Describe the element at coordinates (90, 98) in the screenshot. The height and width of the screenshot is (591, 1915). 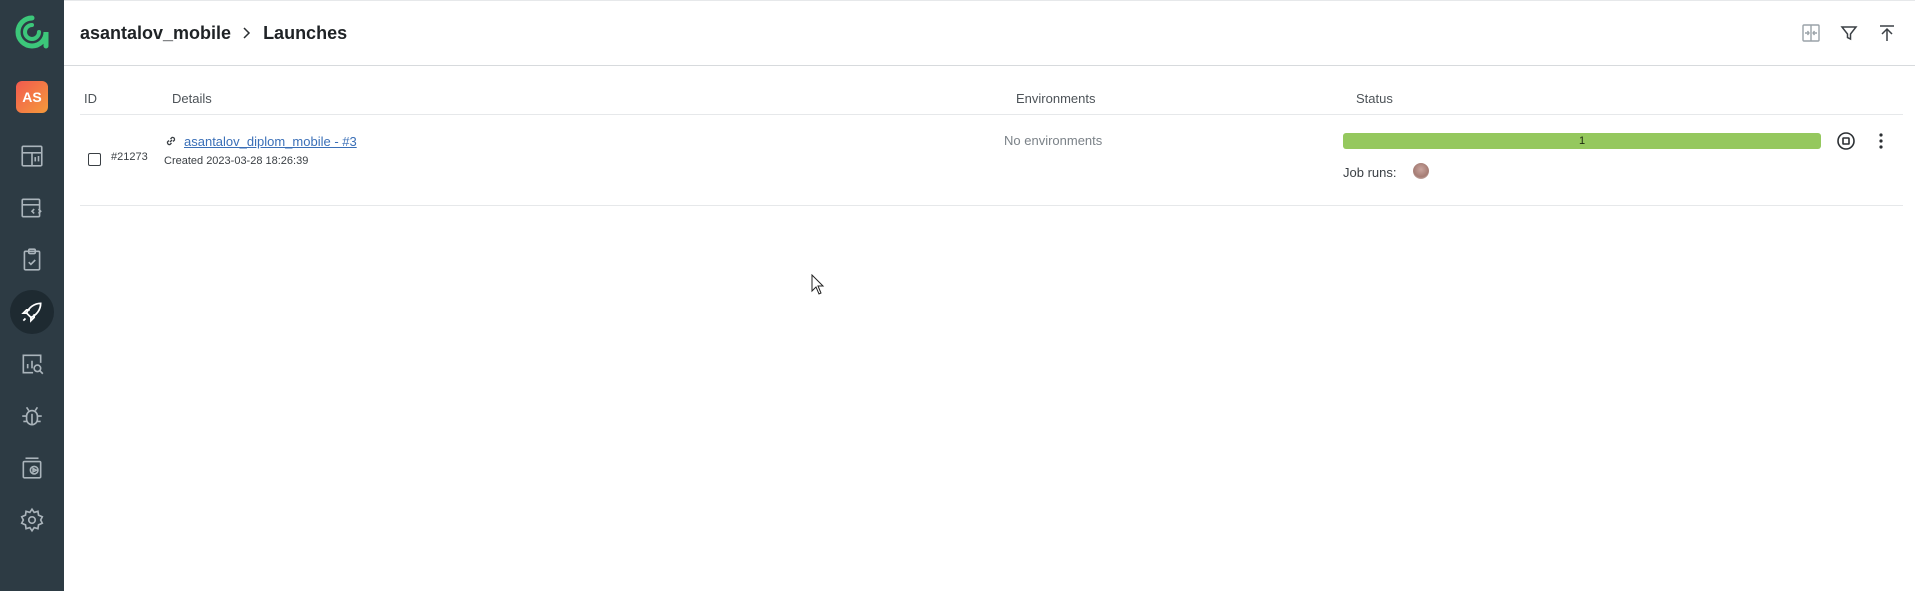
I see `column-id: ID` at that location.